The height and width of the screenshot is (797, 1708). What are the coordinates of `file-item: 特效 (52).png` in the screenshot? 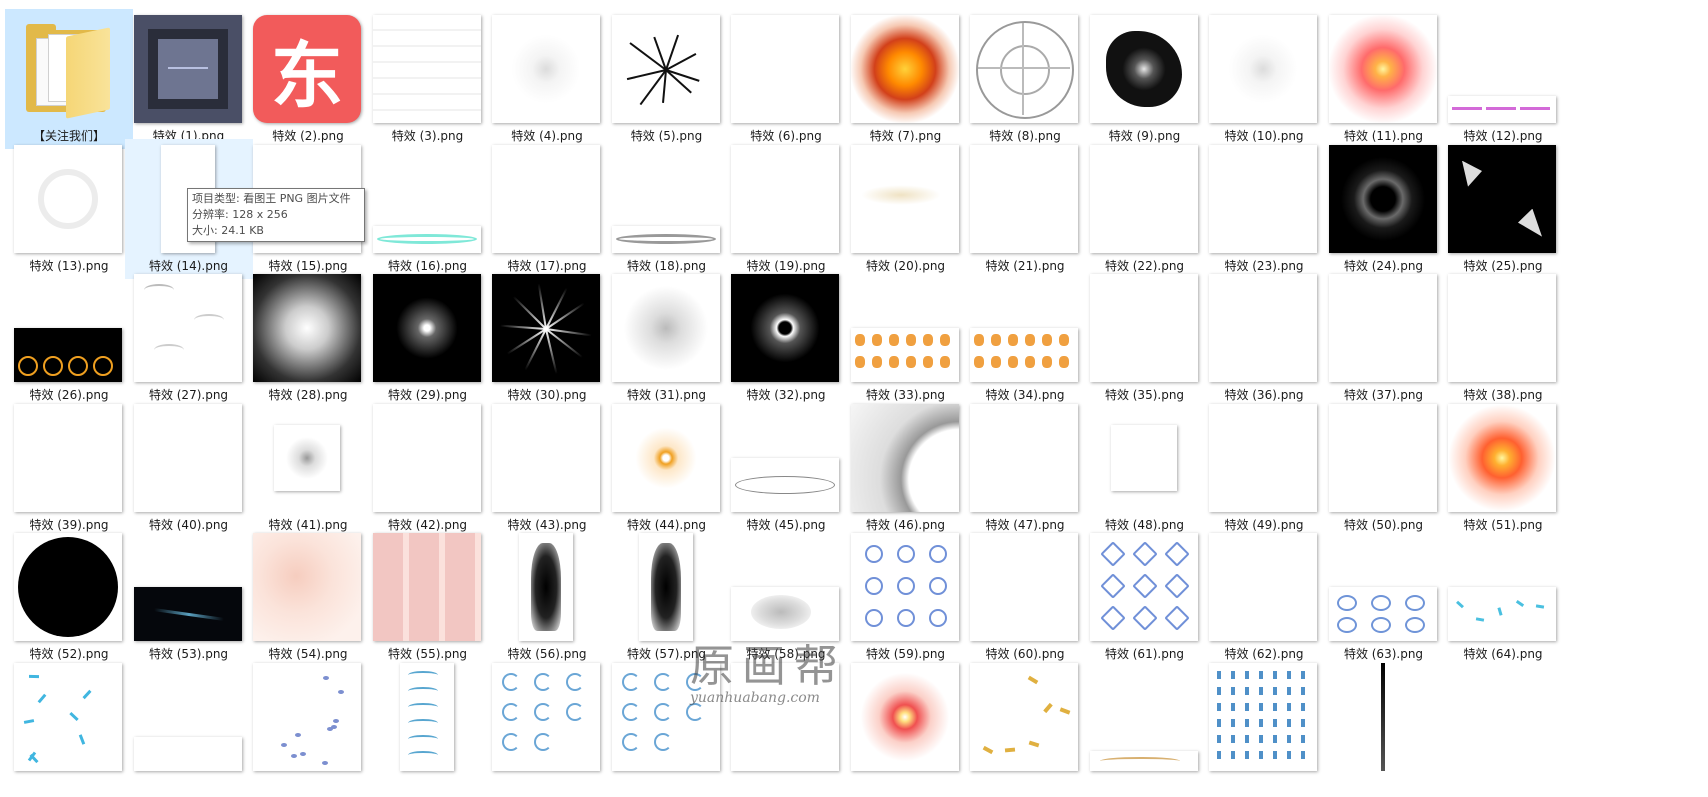 It's located at (69, 597).